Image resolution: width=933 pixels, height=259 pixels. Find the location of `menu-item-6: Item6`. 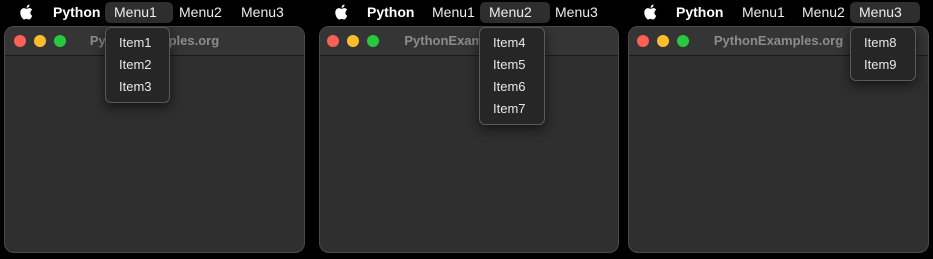

menu-item-6: Item6 is located at coordinates (512, 87).